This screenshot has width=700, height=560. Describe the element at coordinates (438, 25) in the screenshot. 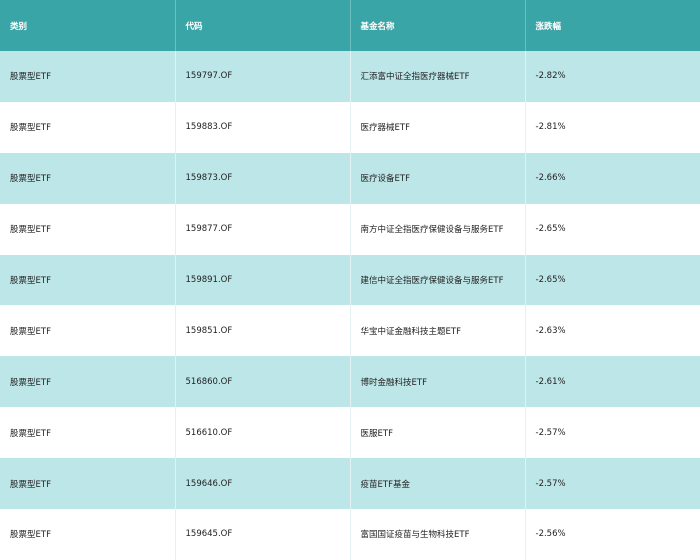

I see `column-header-fund-name: 基金名称` at that location.